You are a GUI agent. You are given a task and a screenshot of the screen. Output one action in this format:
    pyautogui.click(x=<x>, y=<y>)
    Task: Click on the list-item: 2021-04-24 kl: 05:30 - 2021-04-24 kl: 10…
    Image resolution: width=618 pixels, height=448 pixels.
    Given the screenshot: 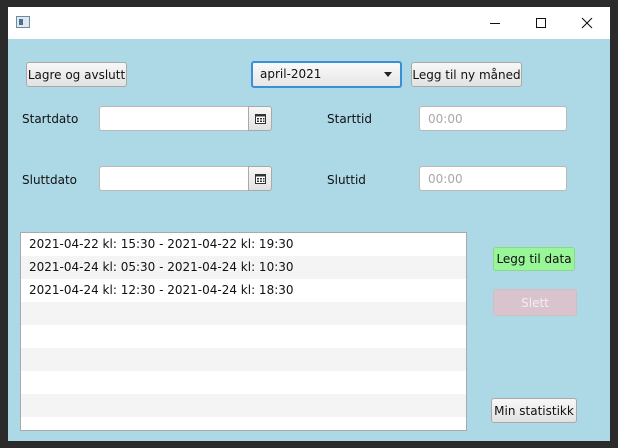 What is the action you would take?
    pyautogui.click(x=243, y=267)
    